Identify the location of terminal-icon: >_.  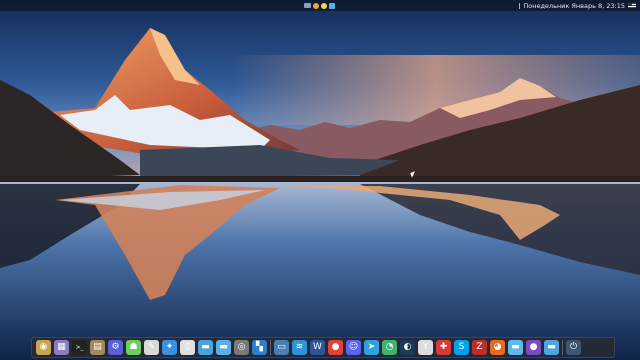
(79, 347).